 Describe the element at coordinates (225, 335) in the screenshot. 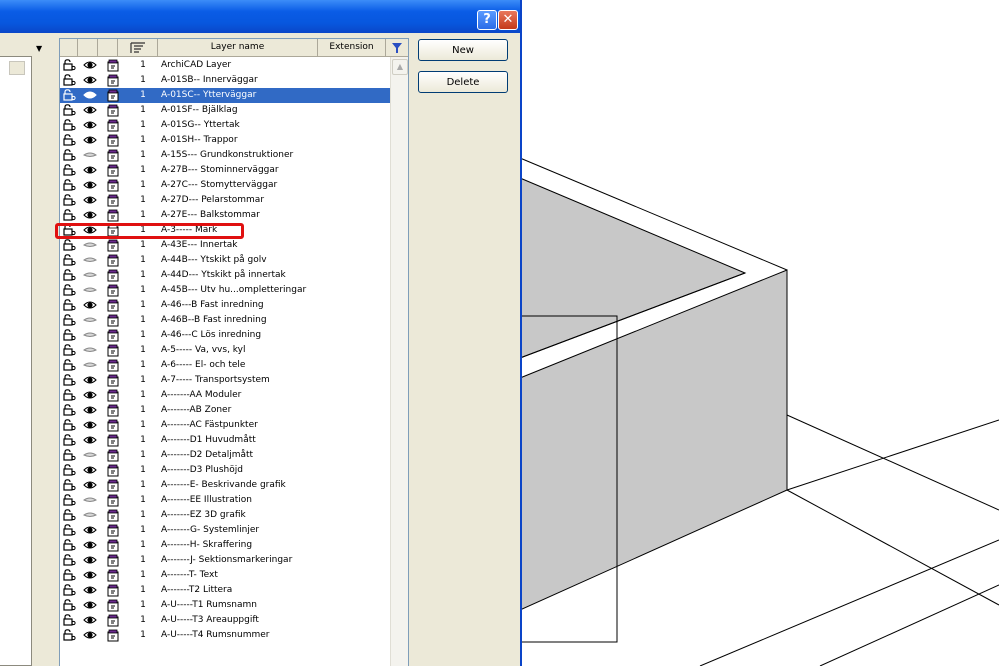

I see `layer-row: 1 A-46---C Lös inredning` at that location.